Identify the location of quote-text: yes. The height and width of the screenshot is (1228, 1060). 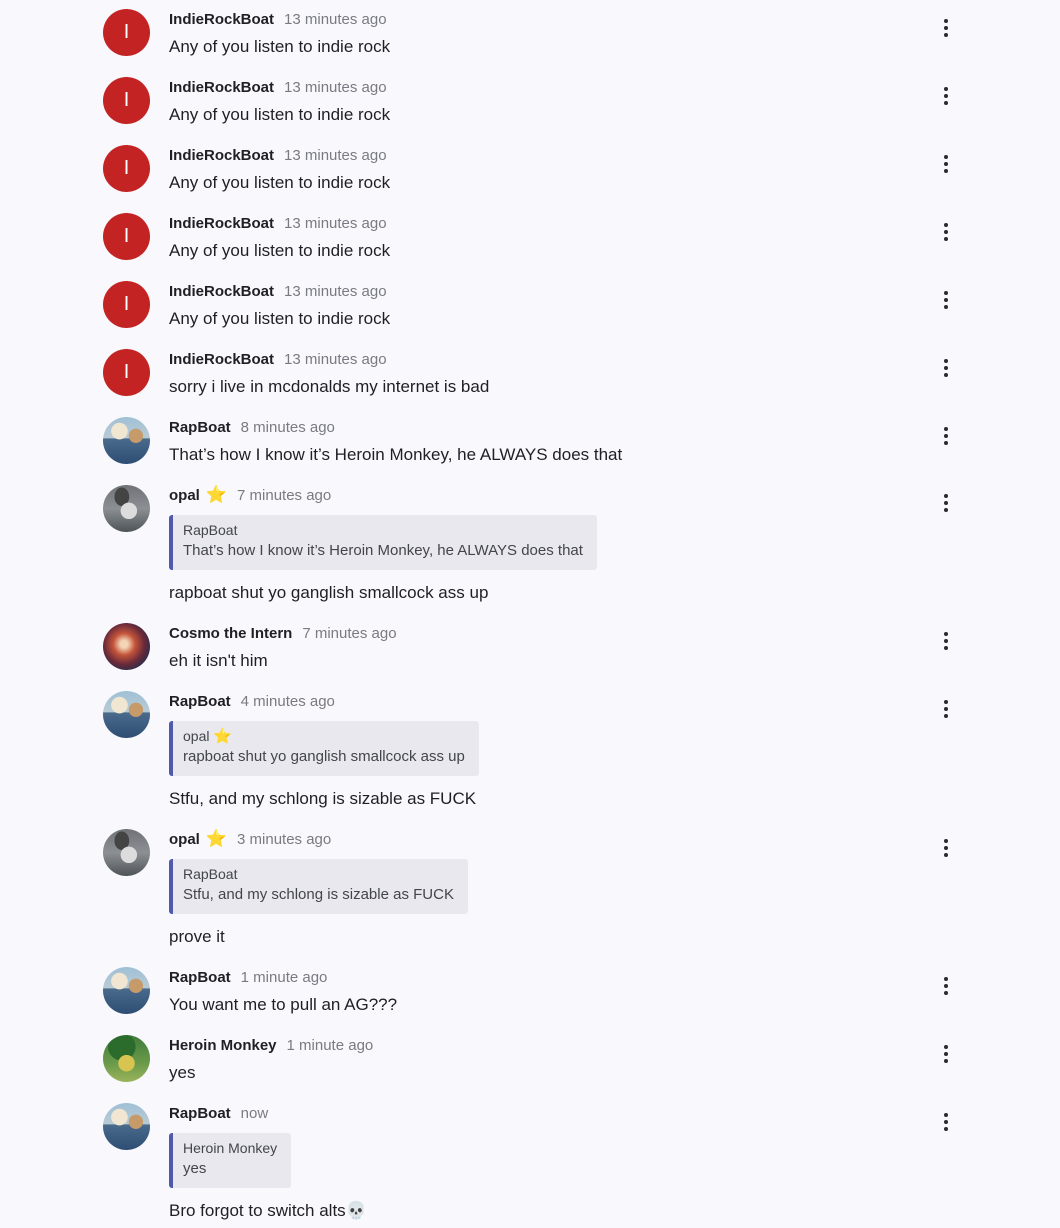
(195, 1168).